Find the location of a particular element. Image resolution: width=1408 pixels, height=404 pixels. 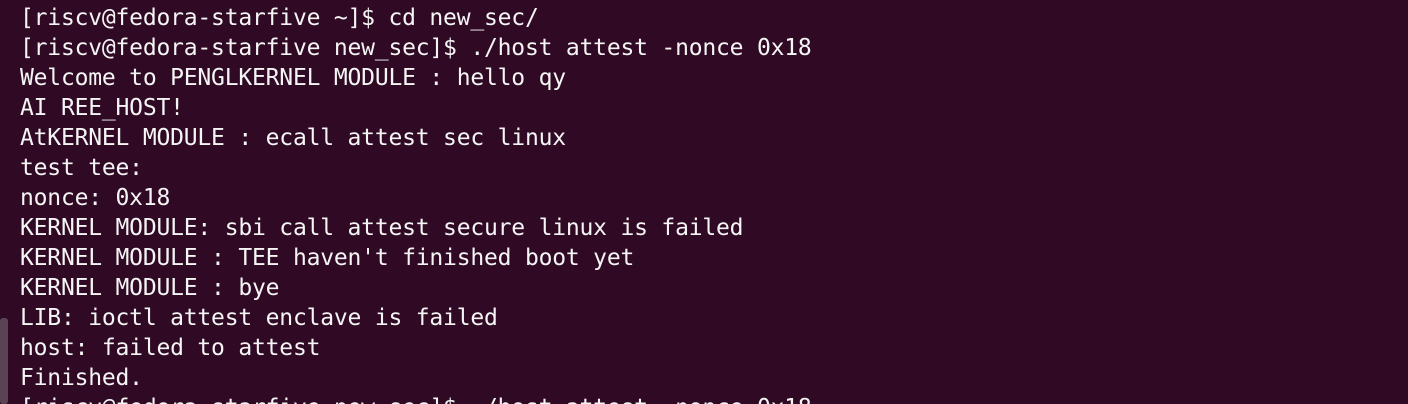

terminal-line-output: LIB: ioctl attest enclave is failed is located at coordinates (259, 318).